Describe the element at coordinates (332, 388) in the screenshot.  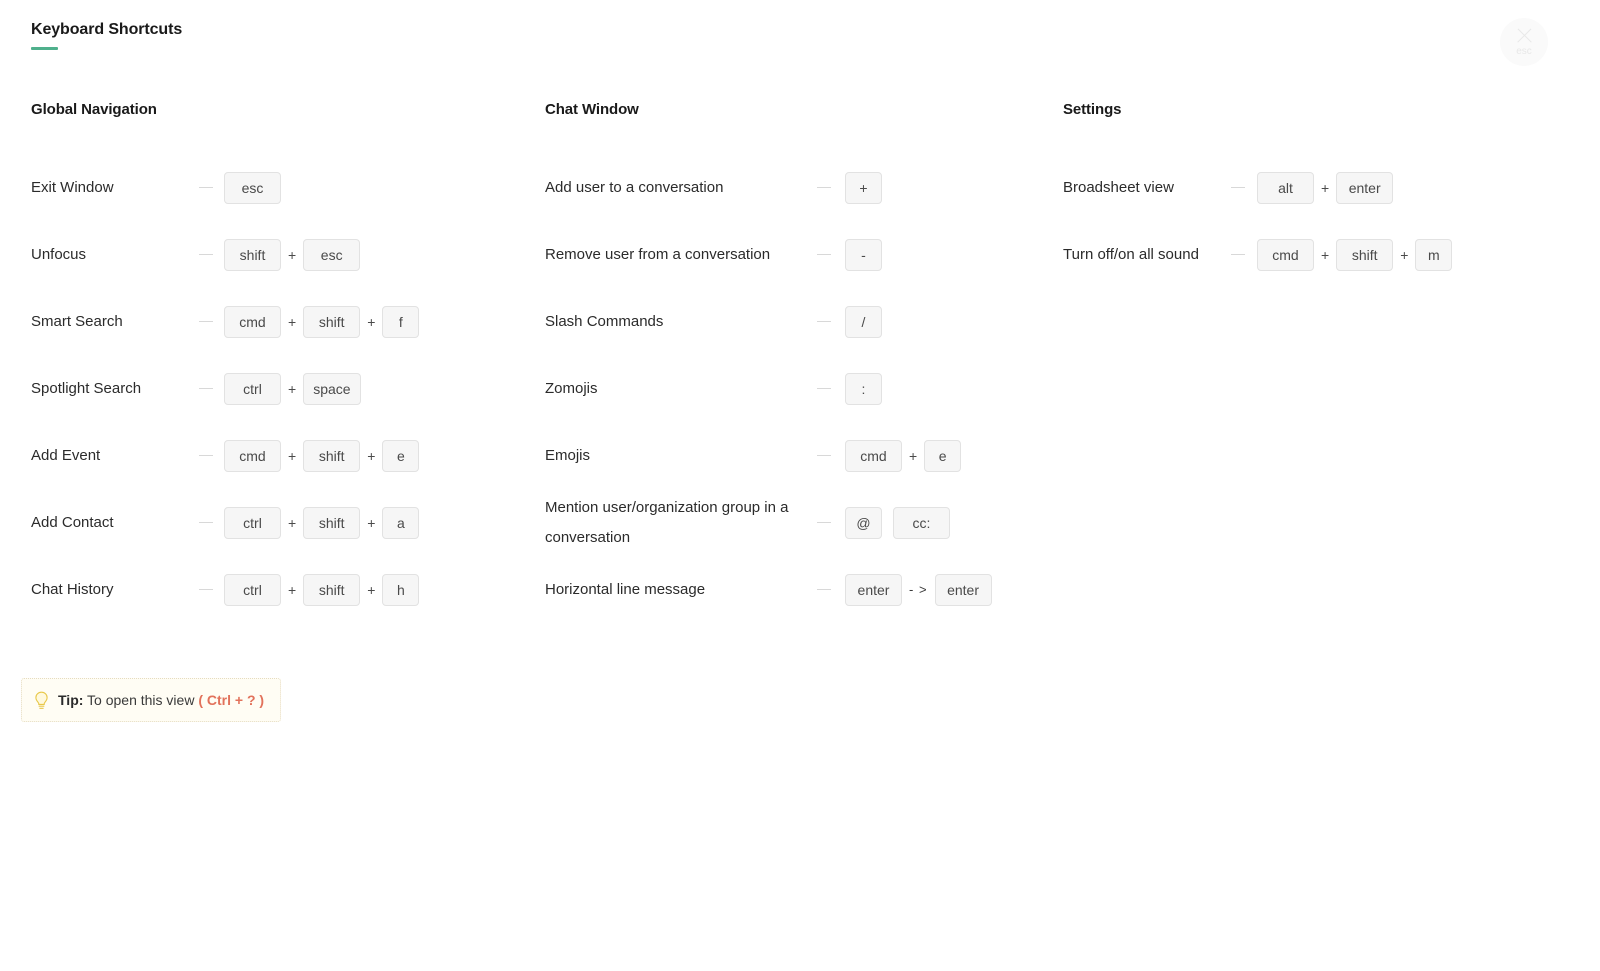
I see `key-cap: space` at that location.